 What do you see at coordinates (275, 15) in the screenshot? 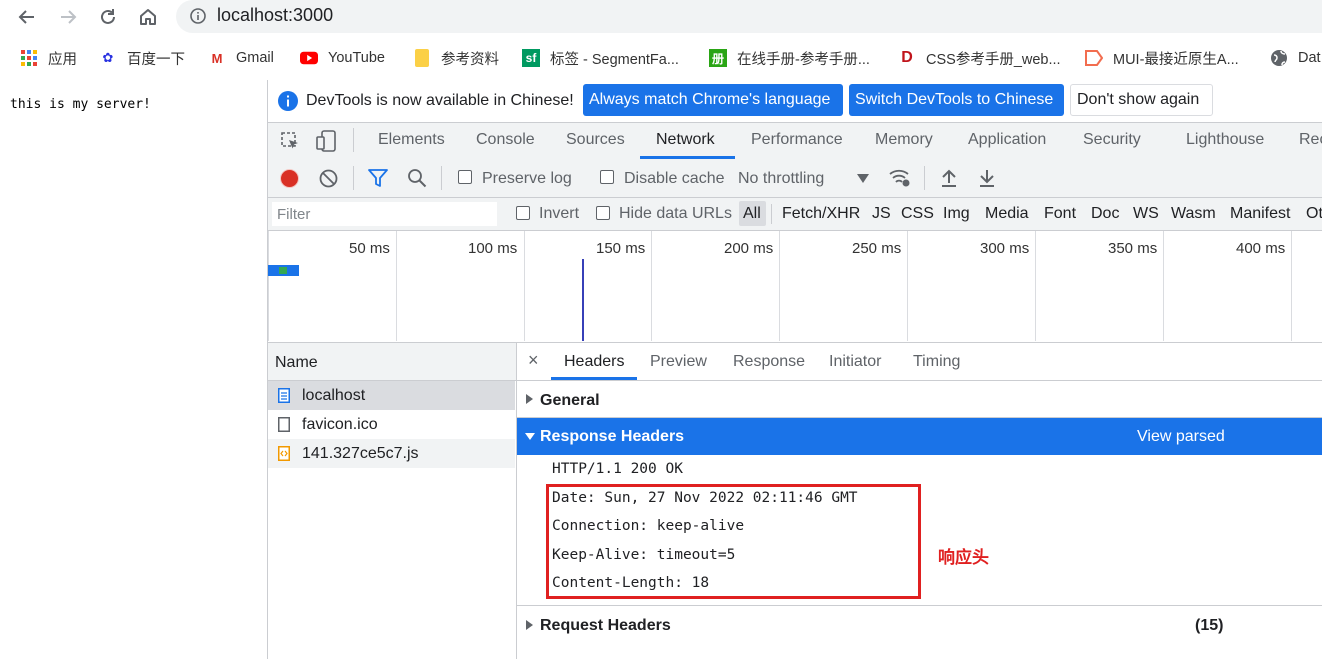
I see `url-text: localhost:3000` at bounding box center [275, 15].